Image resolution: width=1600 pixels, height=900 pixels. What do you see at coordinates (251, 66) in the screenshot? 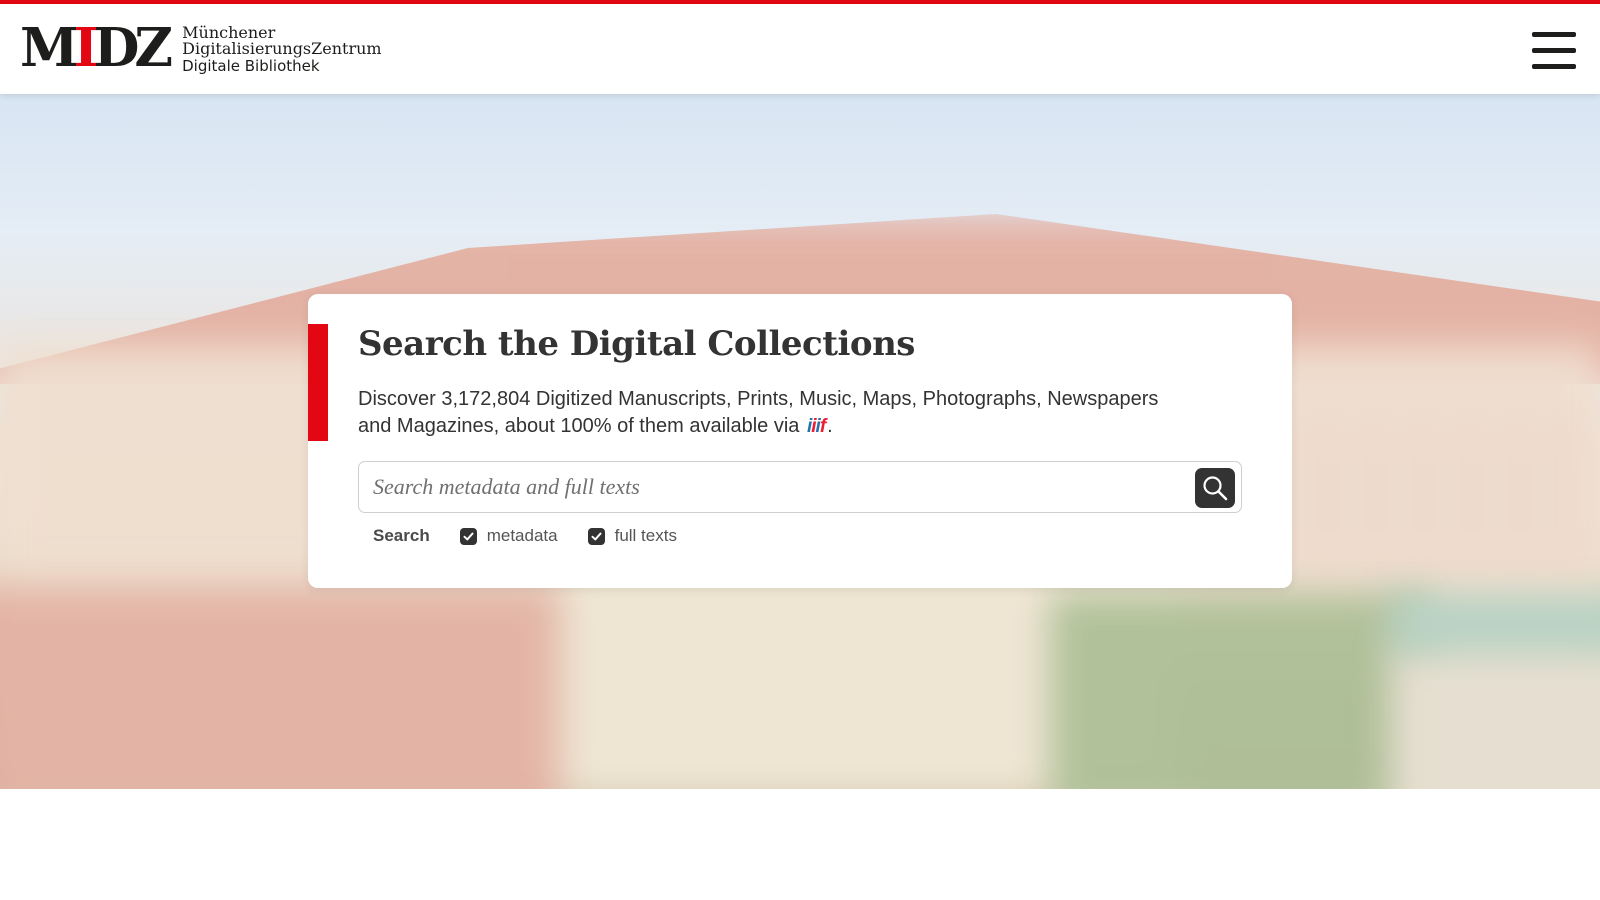
I see `logo-line-3: Digitale Bibliothek` at bounding box center [251, 66].